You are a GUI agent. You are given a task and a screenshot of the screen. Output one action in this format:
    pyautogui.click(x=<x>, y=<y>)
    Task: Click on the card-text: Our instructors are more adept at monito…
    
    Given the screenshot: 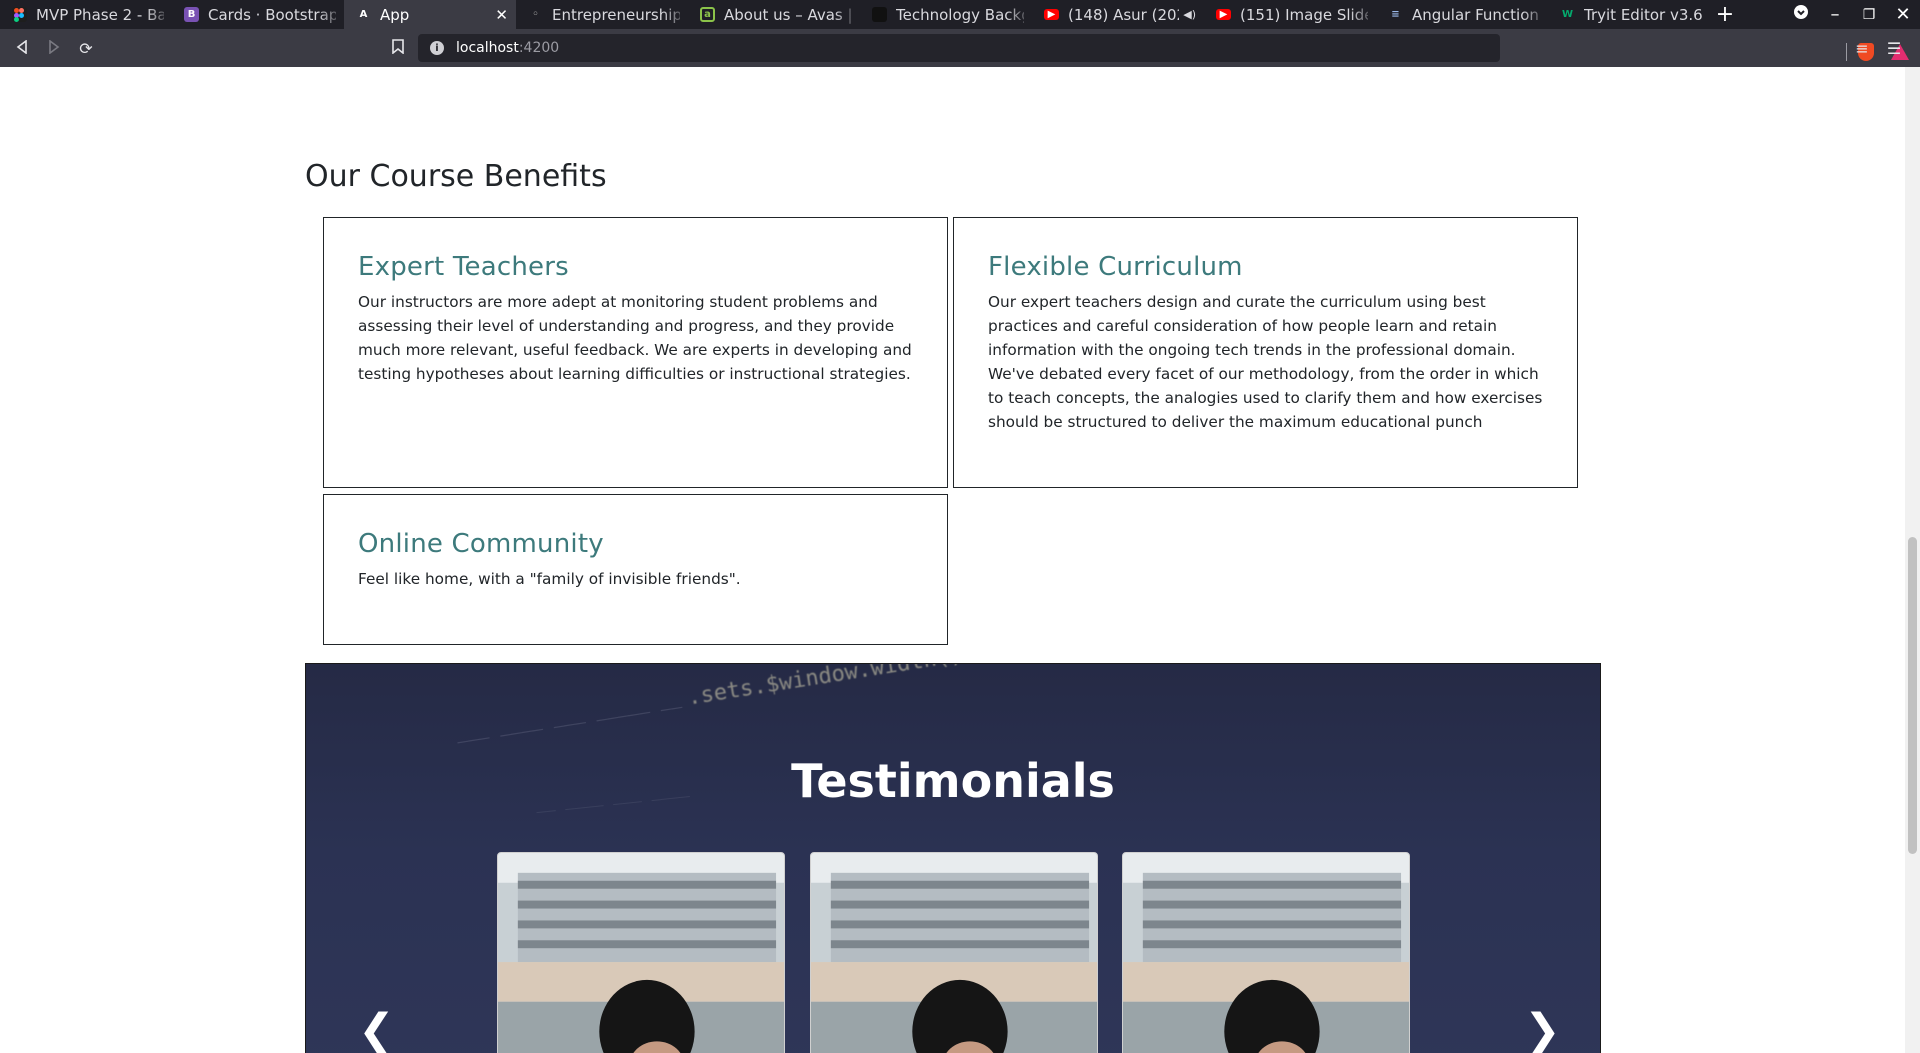 What is the action you would take?
    pyautogui.click(x=635, y=338)
    